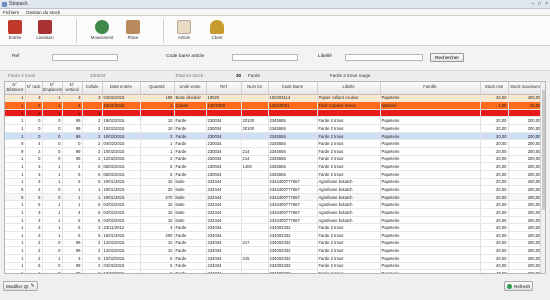 The height and width of the screenshot is (300, 550). I want to click on column-header: N° Emplacement, so click(52, 88).